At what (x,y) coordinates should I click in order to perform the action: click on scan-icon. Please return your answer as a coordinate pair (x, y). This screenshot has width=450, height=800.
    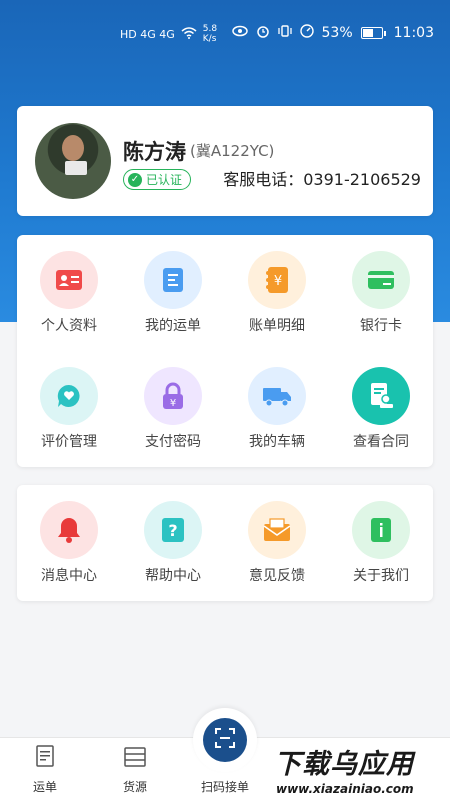
    Looking at the image, I should click on (225, 740).